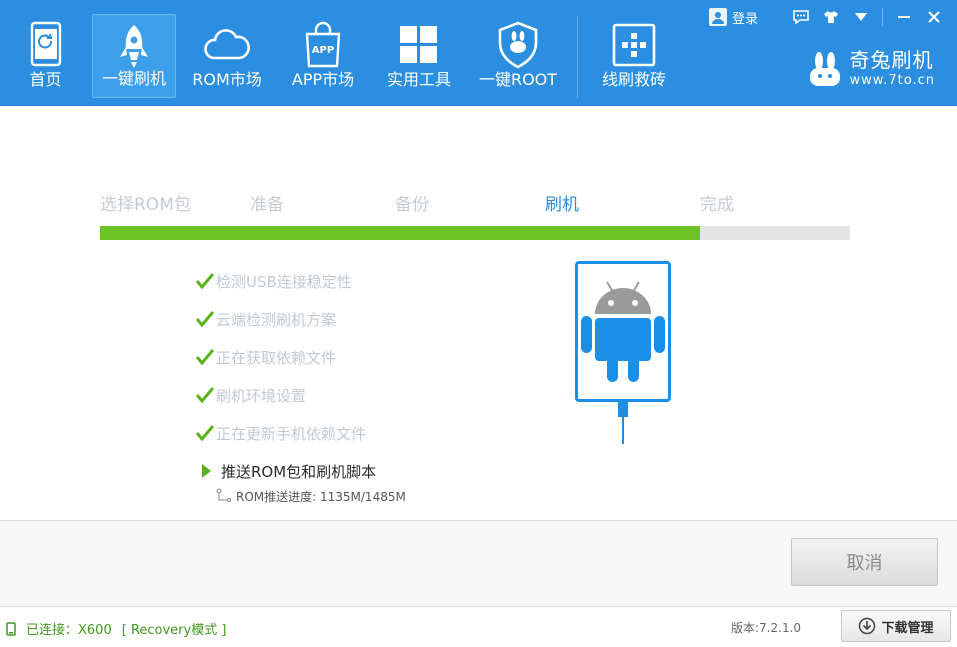 This screenshot has height=647, width=957. I want to click on brand-name: 奇兔刷机, so click(891, 60).